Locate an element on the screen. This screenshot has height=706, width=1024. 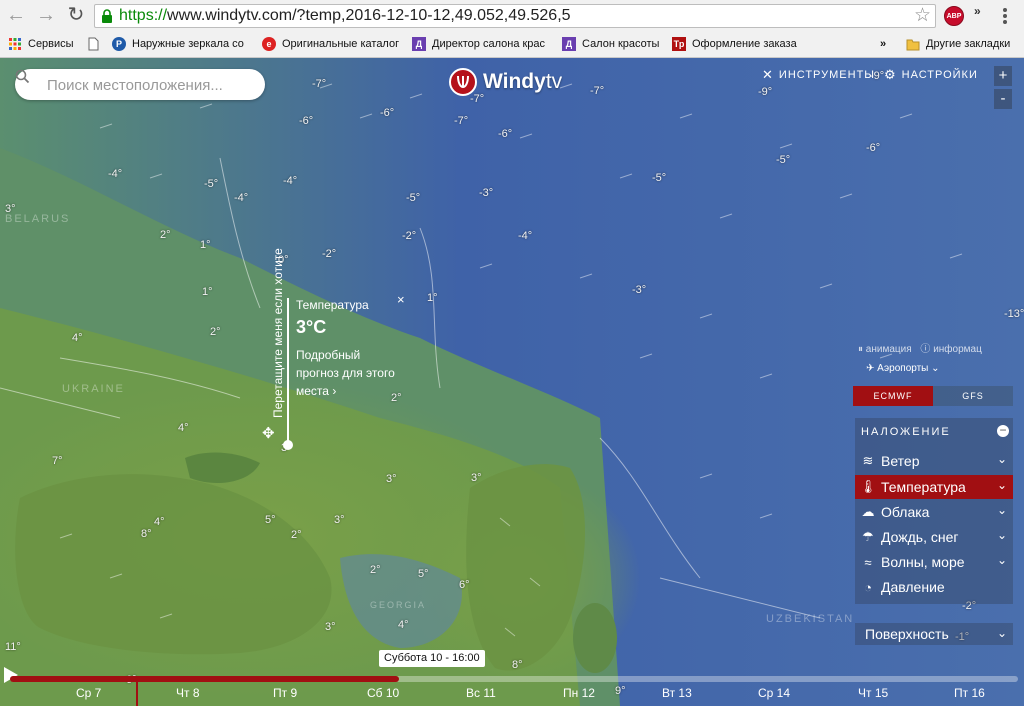
bookmark-page is located at coordinates (95, 44).